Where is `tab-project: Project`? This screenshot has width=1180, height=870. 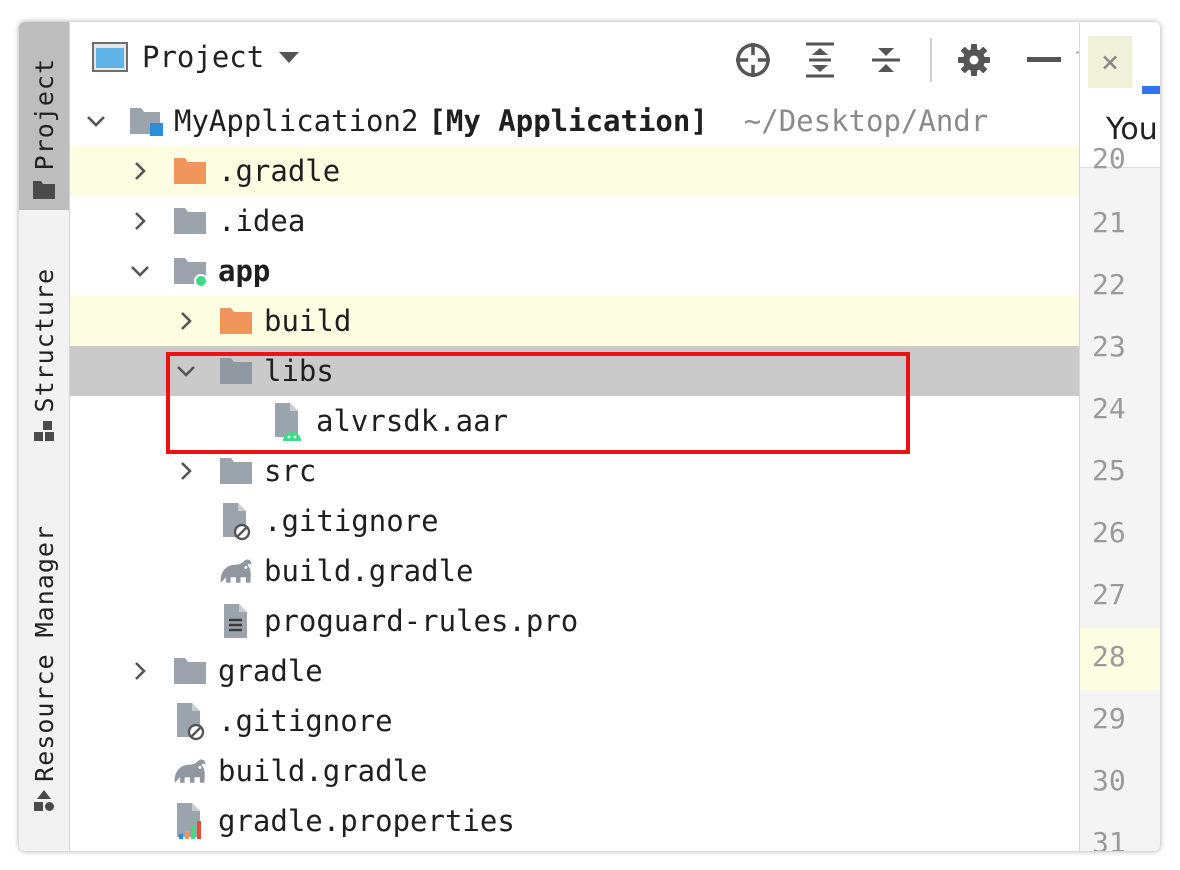
tab-project: Project is located at coordinates (44, 116).